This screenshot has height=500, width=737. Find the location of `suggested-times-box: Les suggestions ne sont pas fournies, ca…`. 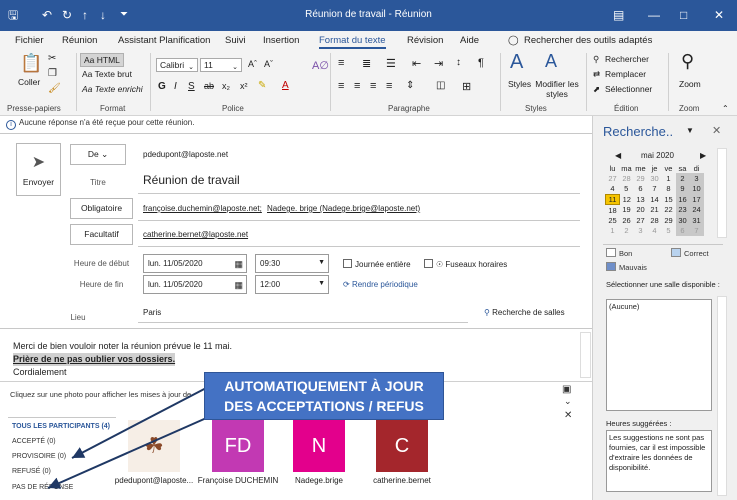

suggested-times-box: Les suggestions ne sont pas fournies, ca… is located at coordinates (659, 461).